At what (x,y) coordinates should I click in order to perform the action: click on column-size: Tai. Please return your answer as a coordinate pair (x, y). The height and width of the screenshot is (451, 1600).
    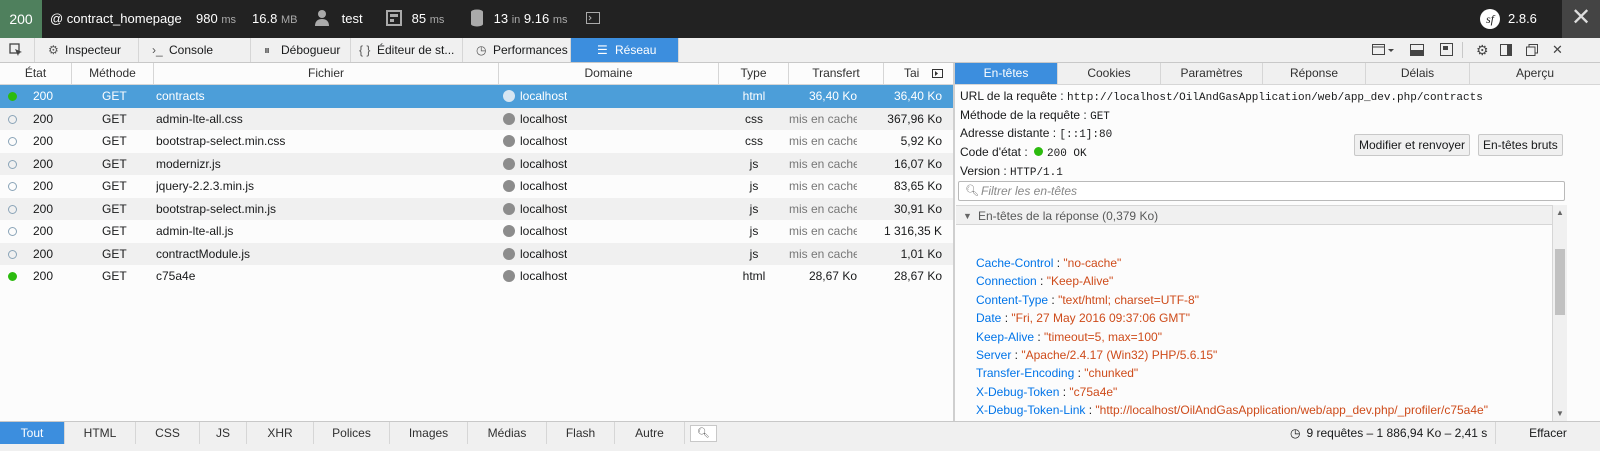
    Looking at the image, I should click on (918, 73).